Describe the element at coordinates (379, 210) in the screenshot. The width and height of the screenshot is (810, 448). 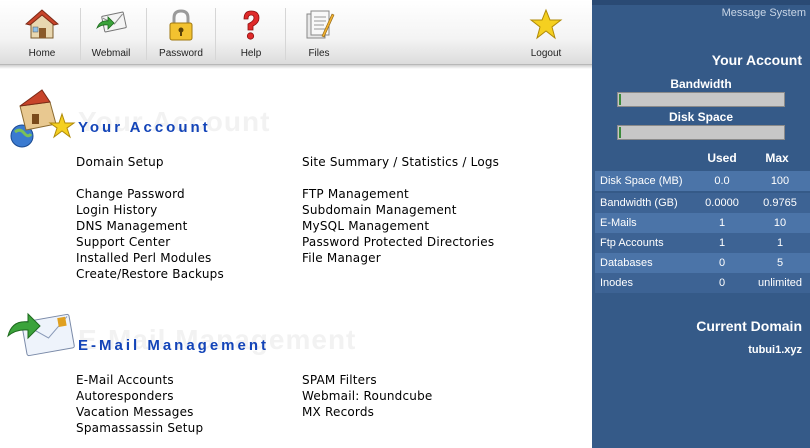
I see `link-subdomain-management: Subdomain Management` at that location.